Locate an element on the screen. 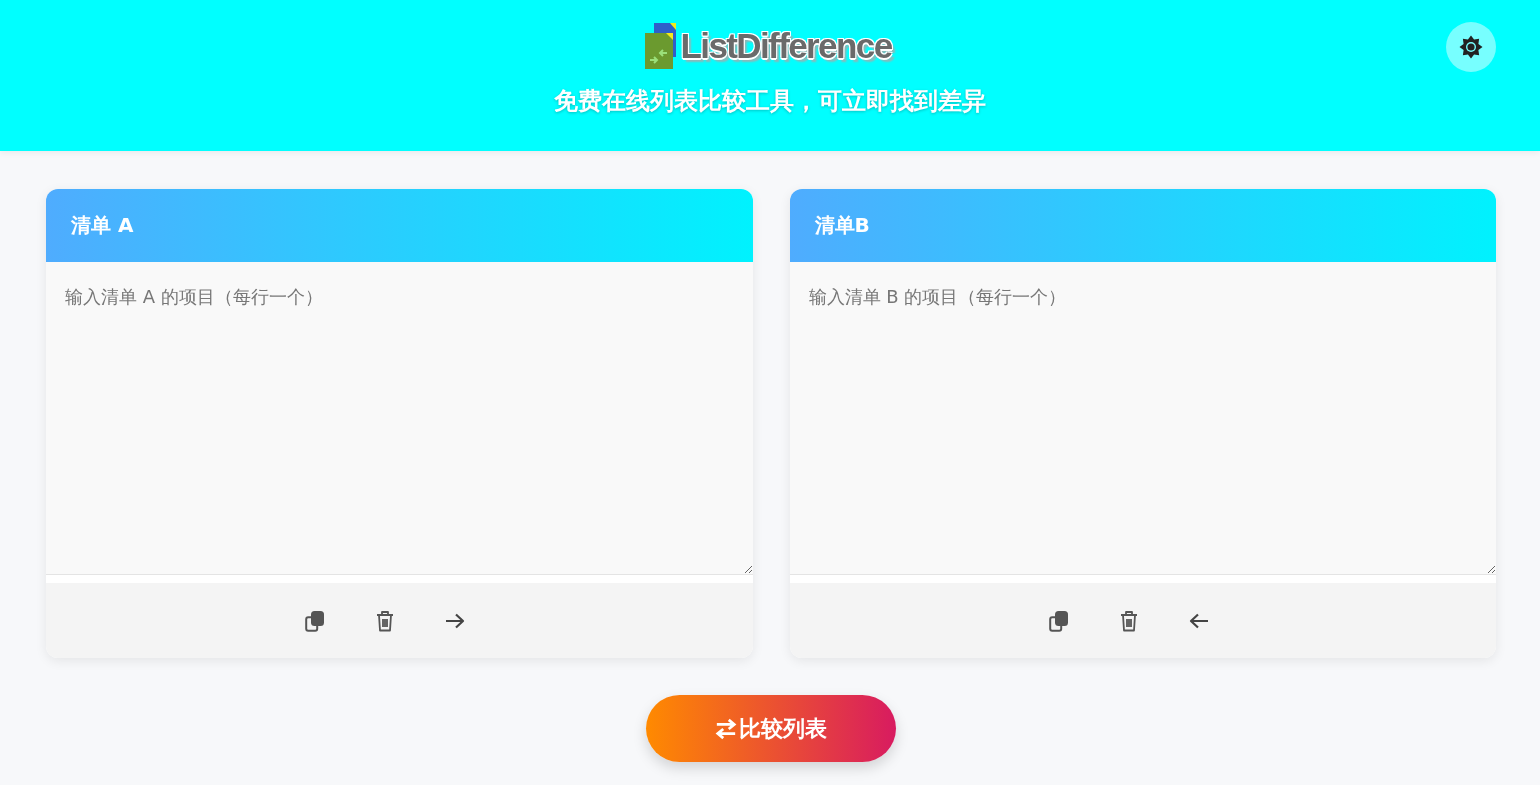 The width and height of the screenshot is (1540, 785). sun-icon is located at coordinates (1471, 47).